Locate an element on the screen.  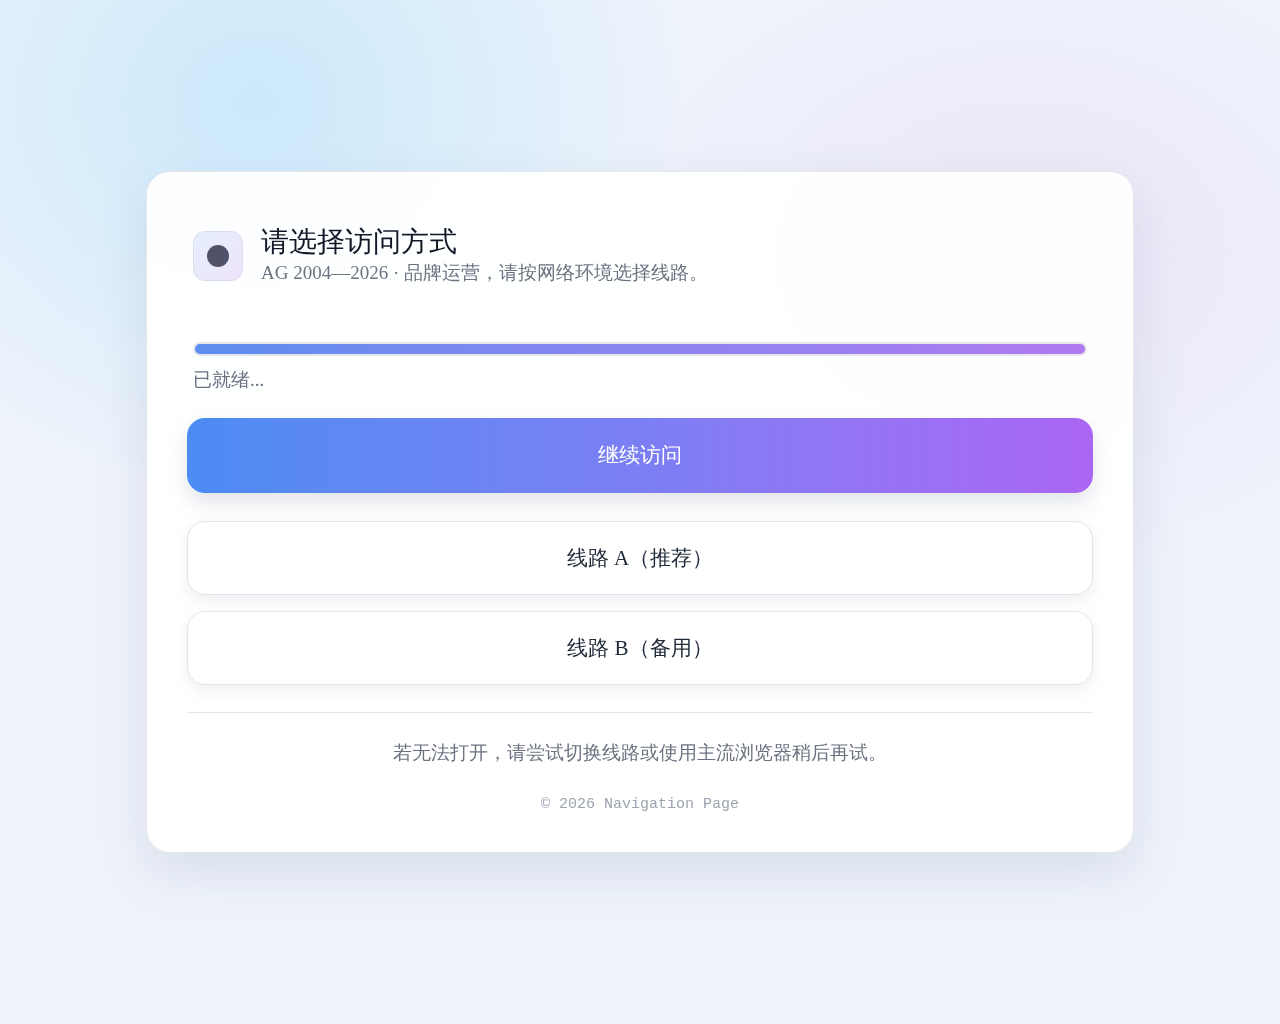
help-text: 若无法打开，请尝试切换线路或使用主流浏览器稍后再试。 is located at coordinates (640, 753).